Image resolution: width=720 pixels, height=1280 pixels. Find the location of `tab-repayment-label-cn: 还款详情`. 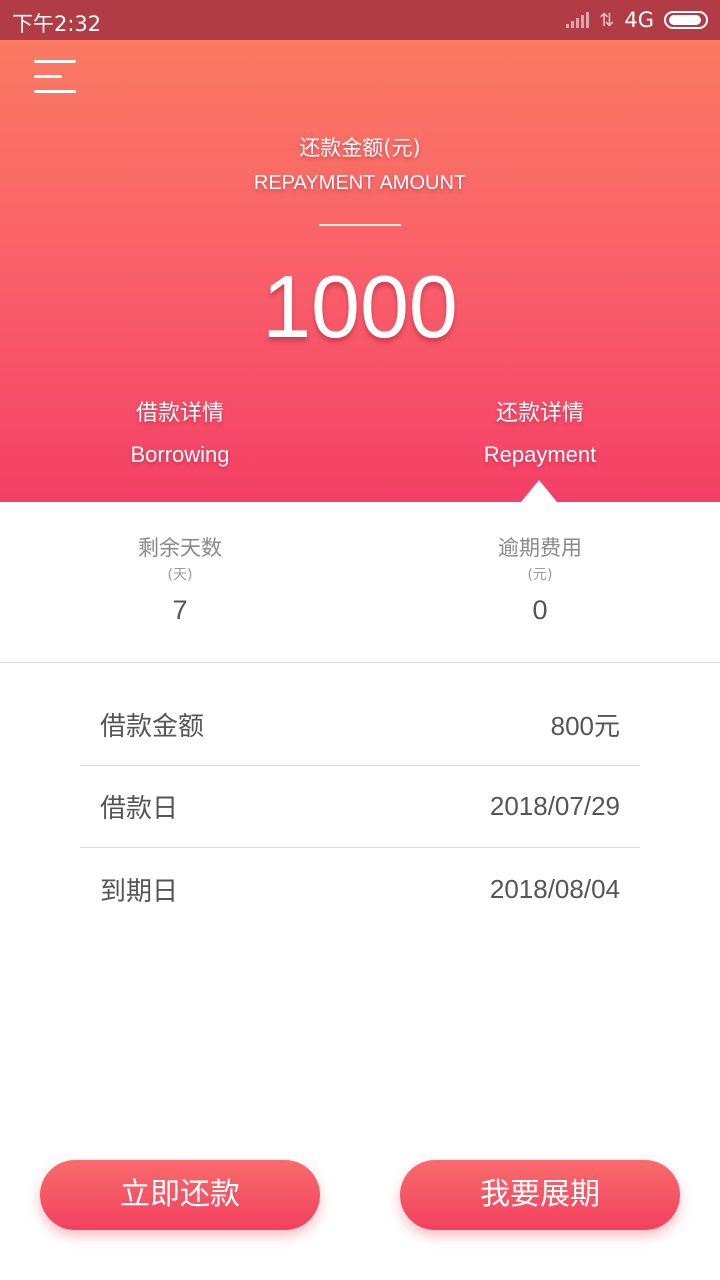

tab-repayment-label-cn: 还款详情 is located at coordinates (539, 413).